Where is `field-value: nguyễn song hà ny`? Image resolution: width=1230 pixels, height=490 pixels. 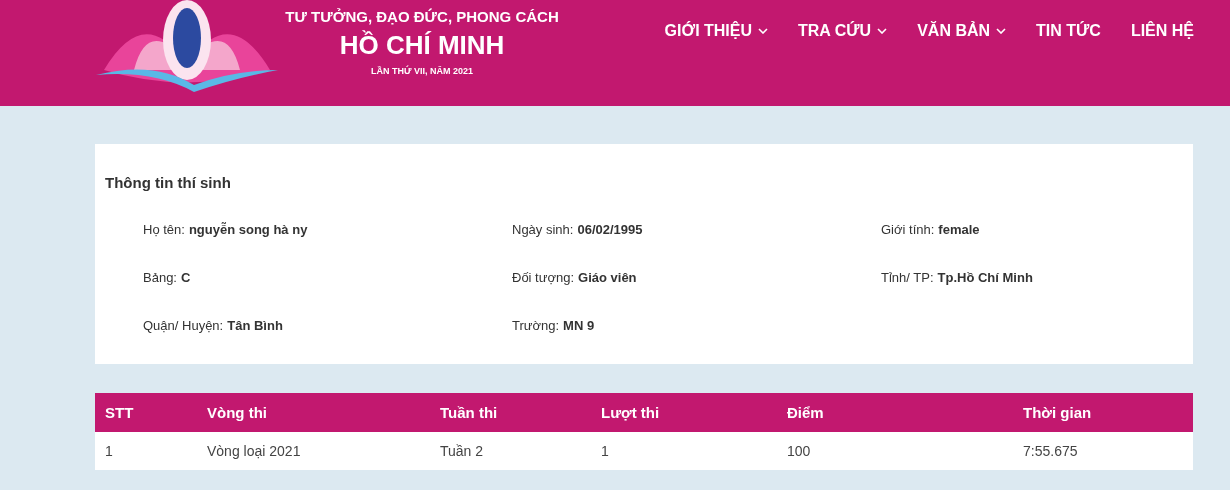 field-value: nguyễn song hà ny is located at coordinates (248, 230).